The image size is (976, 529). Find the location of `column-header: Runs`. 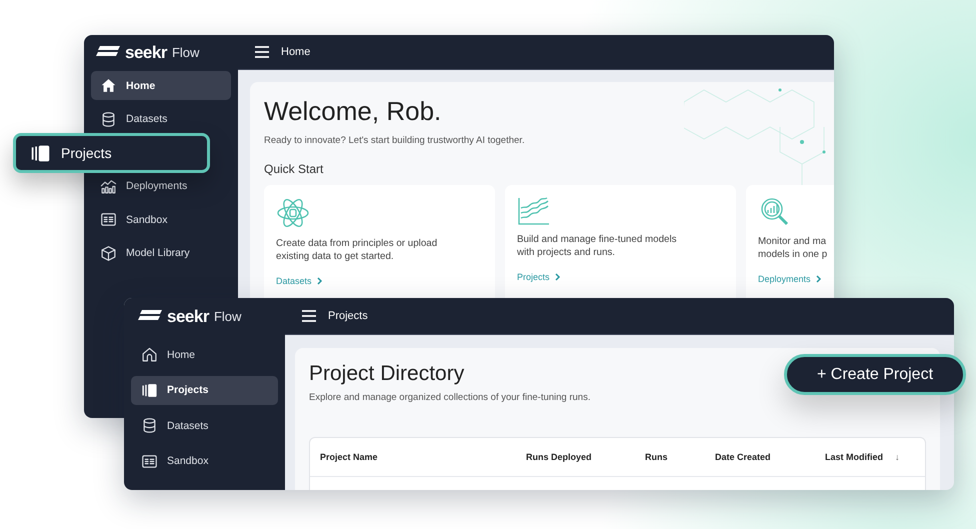

column-header: Runs is located at coordinates (656, 457).